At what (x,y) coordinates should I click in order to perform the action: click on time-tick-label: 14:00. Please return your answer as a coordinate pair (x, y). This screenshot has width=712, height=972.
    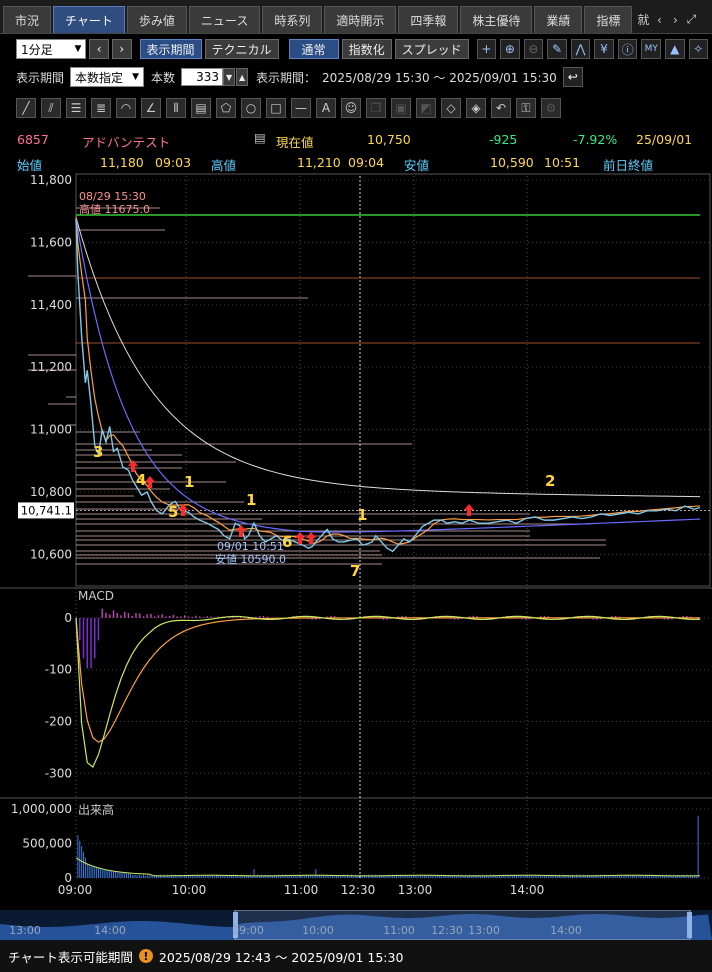
    Looking at the image, I should click on (527, 890).